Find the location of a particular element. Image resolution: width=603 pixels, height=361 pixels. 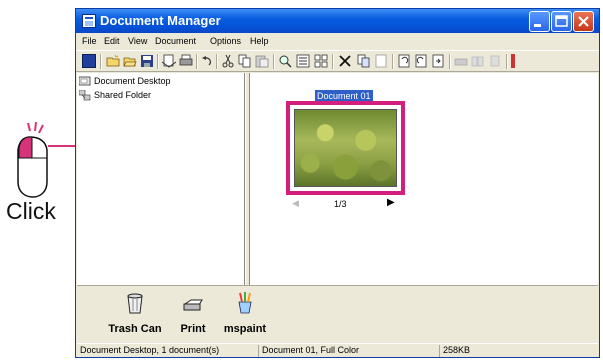

application-bar: Trash Can Print mspaint is located at coordinates (337, 314).